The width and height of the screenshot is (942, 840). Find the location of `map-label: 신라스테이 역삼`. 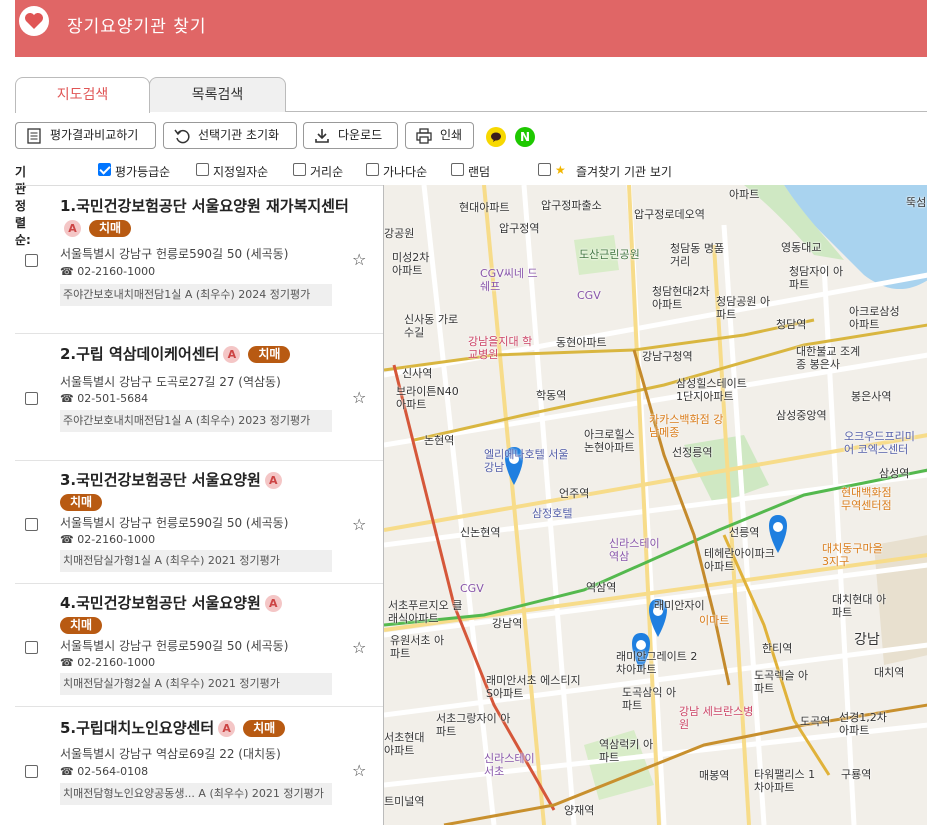

map-label: 신라스테이 역삼 is located at coordinates (634, 550).